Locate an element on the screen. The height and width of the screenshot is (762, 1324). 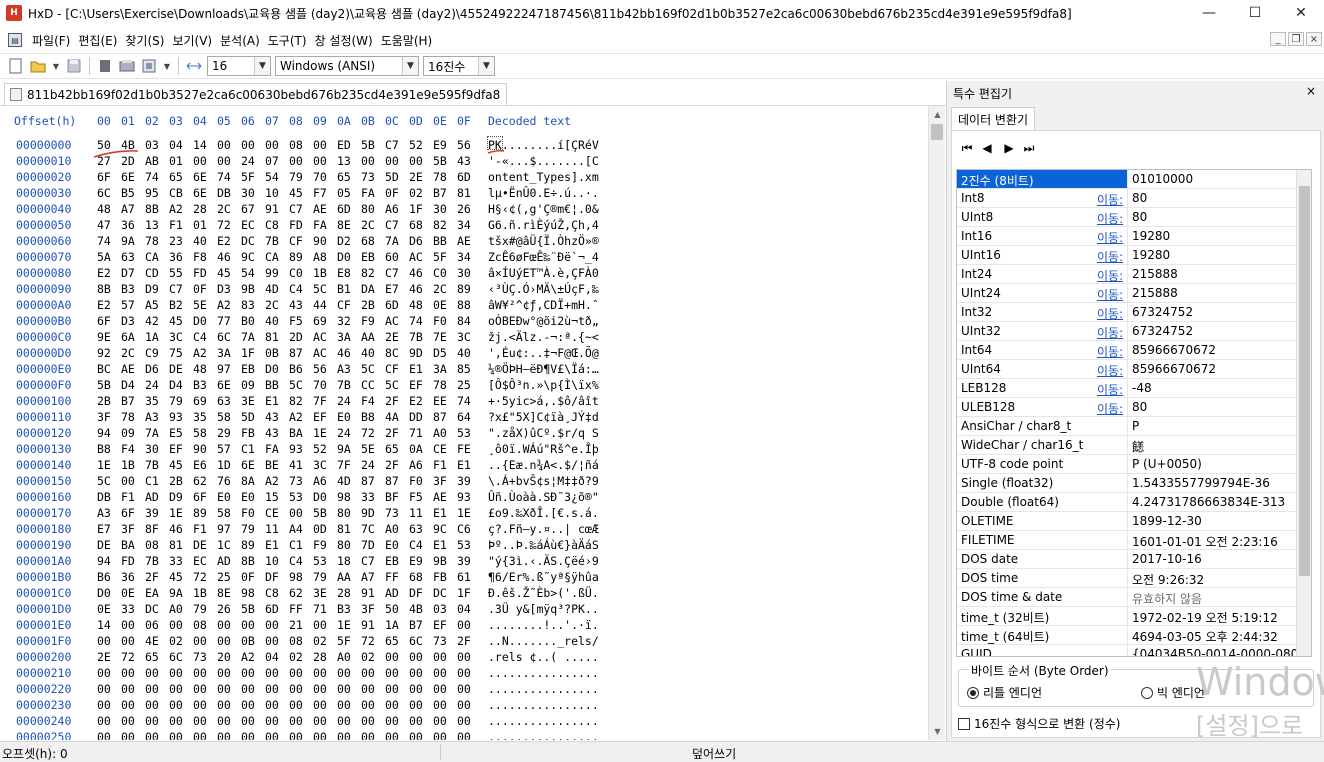
goto-link: 이동: is located at coordinates (1110, 199).